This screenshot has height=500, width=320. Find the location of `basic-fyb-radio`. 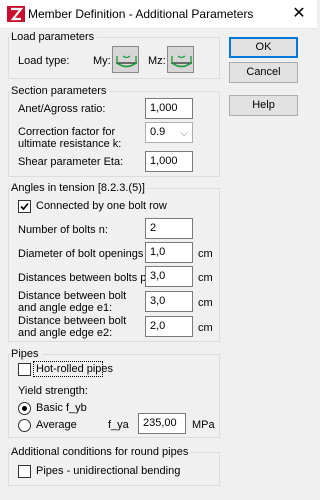

basic-fyb-radio is located at coordinates (24, 408).